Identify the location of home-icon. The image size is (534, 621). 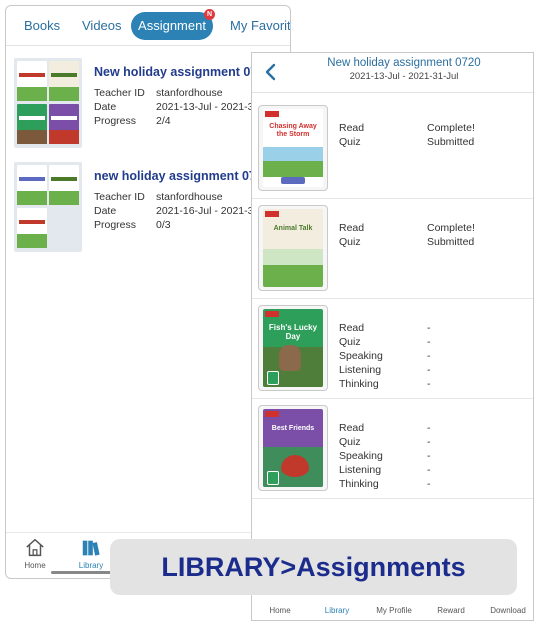
(35, 547).